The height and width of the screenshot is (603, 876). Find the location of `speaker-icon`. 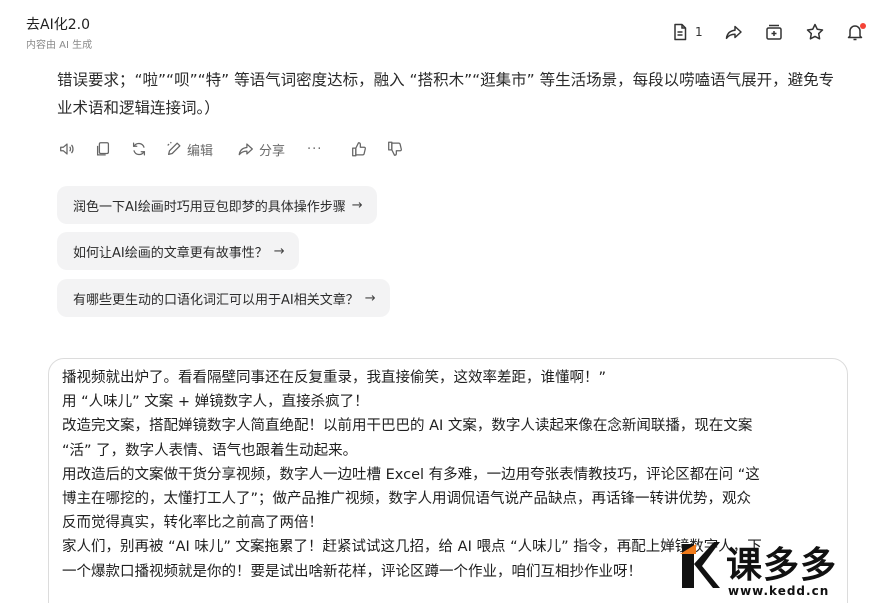

speaker-icon is located at coordinates (67, 149).